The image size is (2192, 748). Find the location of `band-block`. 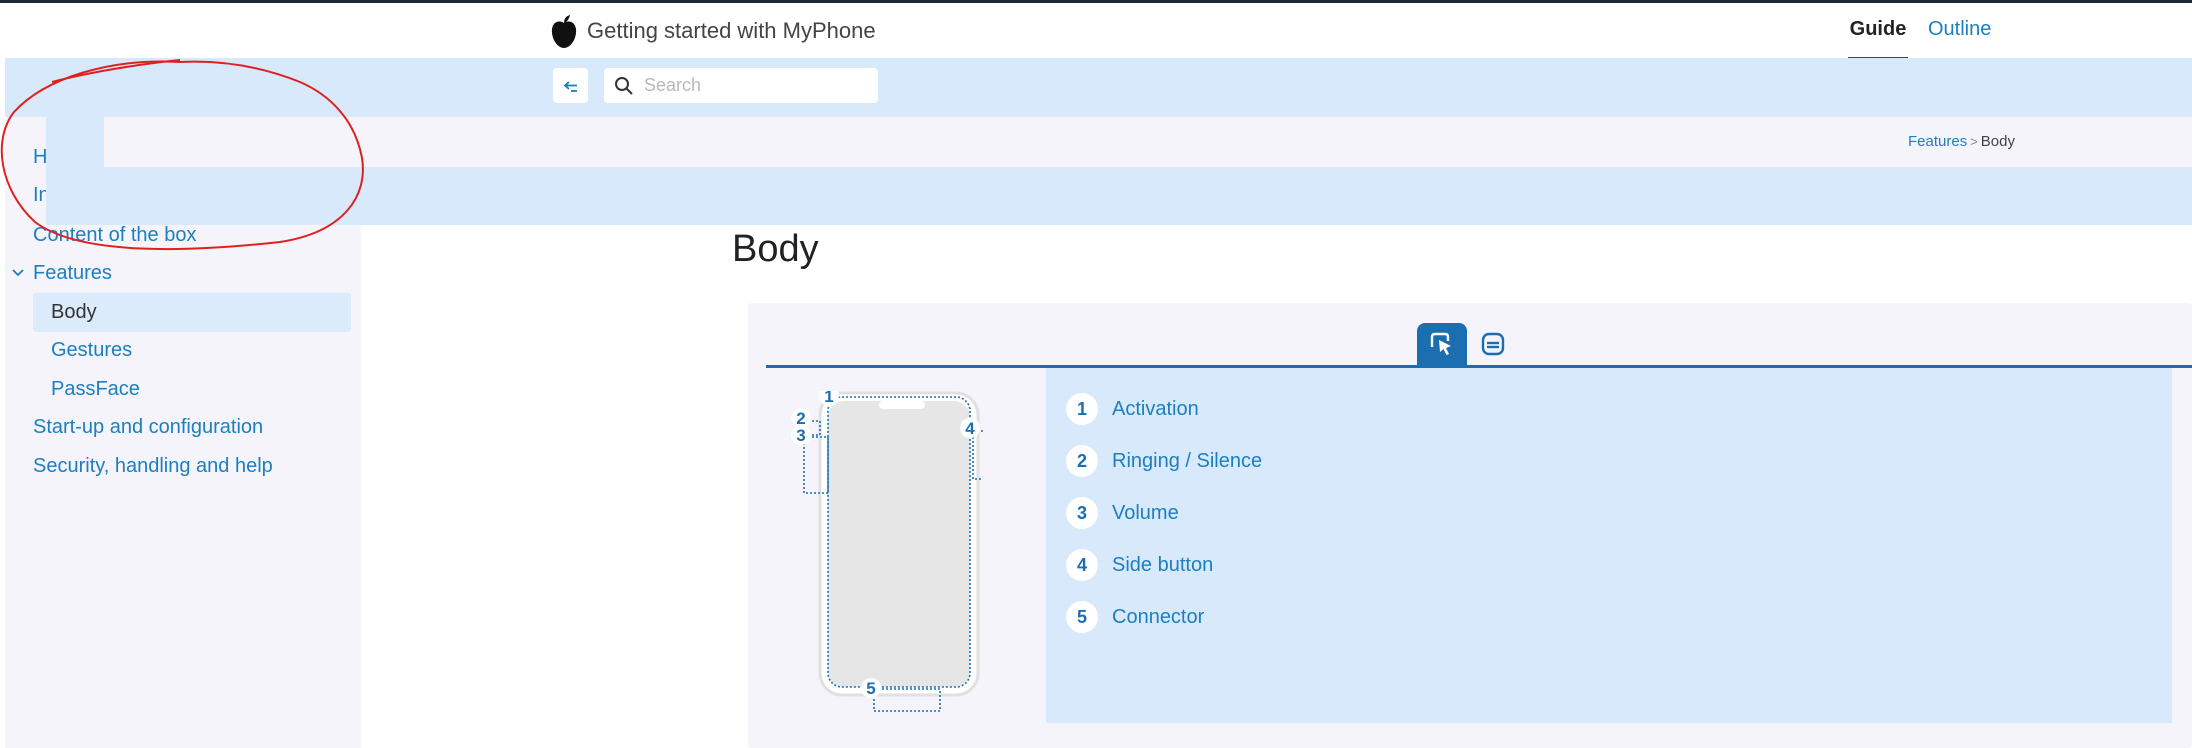

band-block is located at coordinates (75, 142).